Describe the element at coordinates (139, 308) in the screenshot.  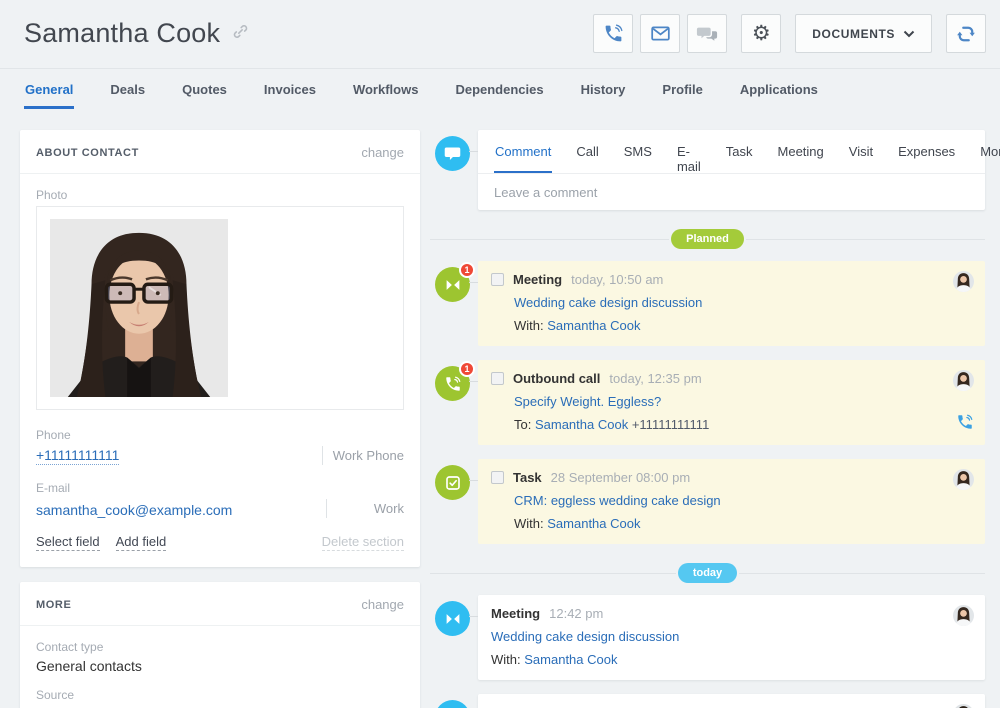
I see `contact-photo` at that location.